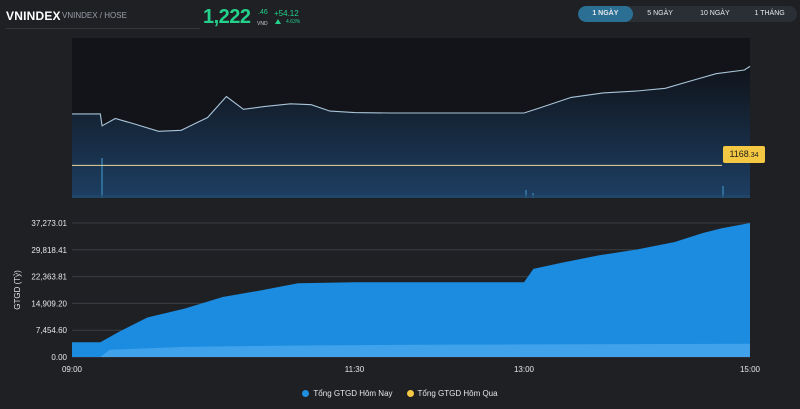 This screenshot has height=409, width=800. I want to click on volume-baseline, so click(411, 196).